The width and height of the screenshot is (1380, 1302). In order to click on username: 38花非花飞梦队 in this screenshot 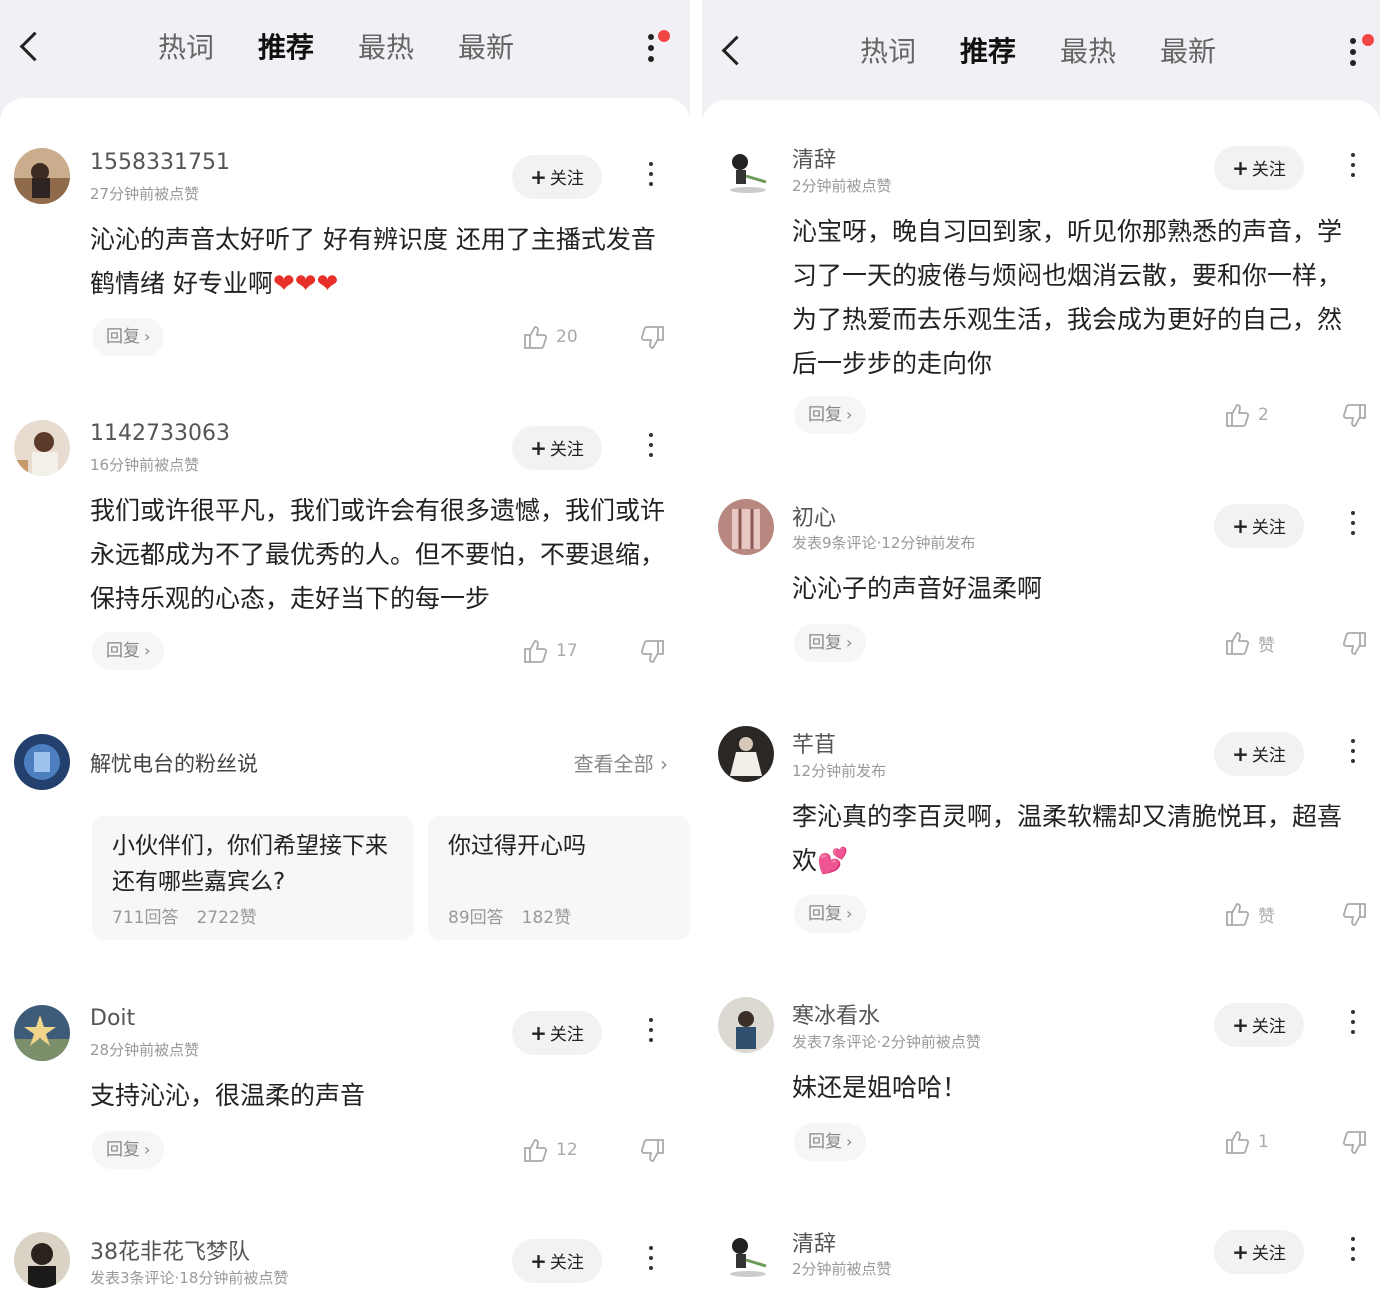, I will do `click(170, 1250)`.